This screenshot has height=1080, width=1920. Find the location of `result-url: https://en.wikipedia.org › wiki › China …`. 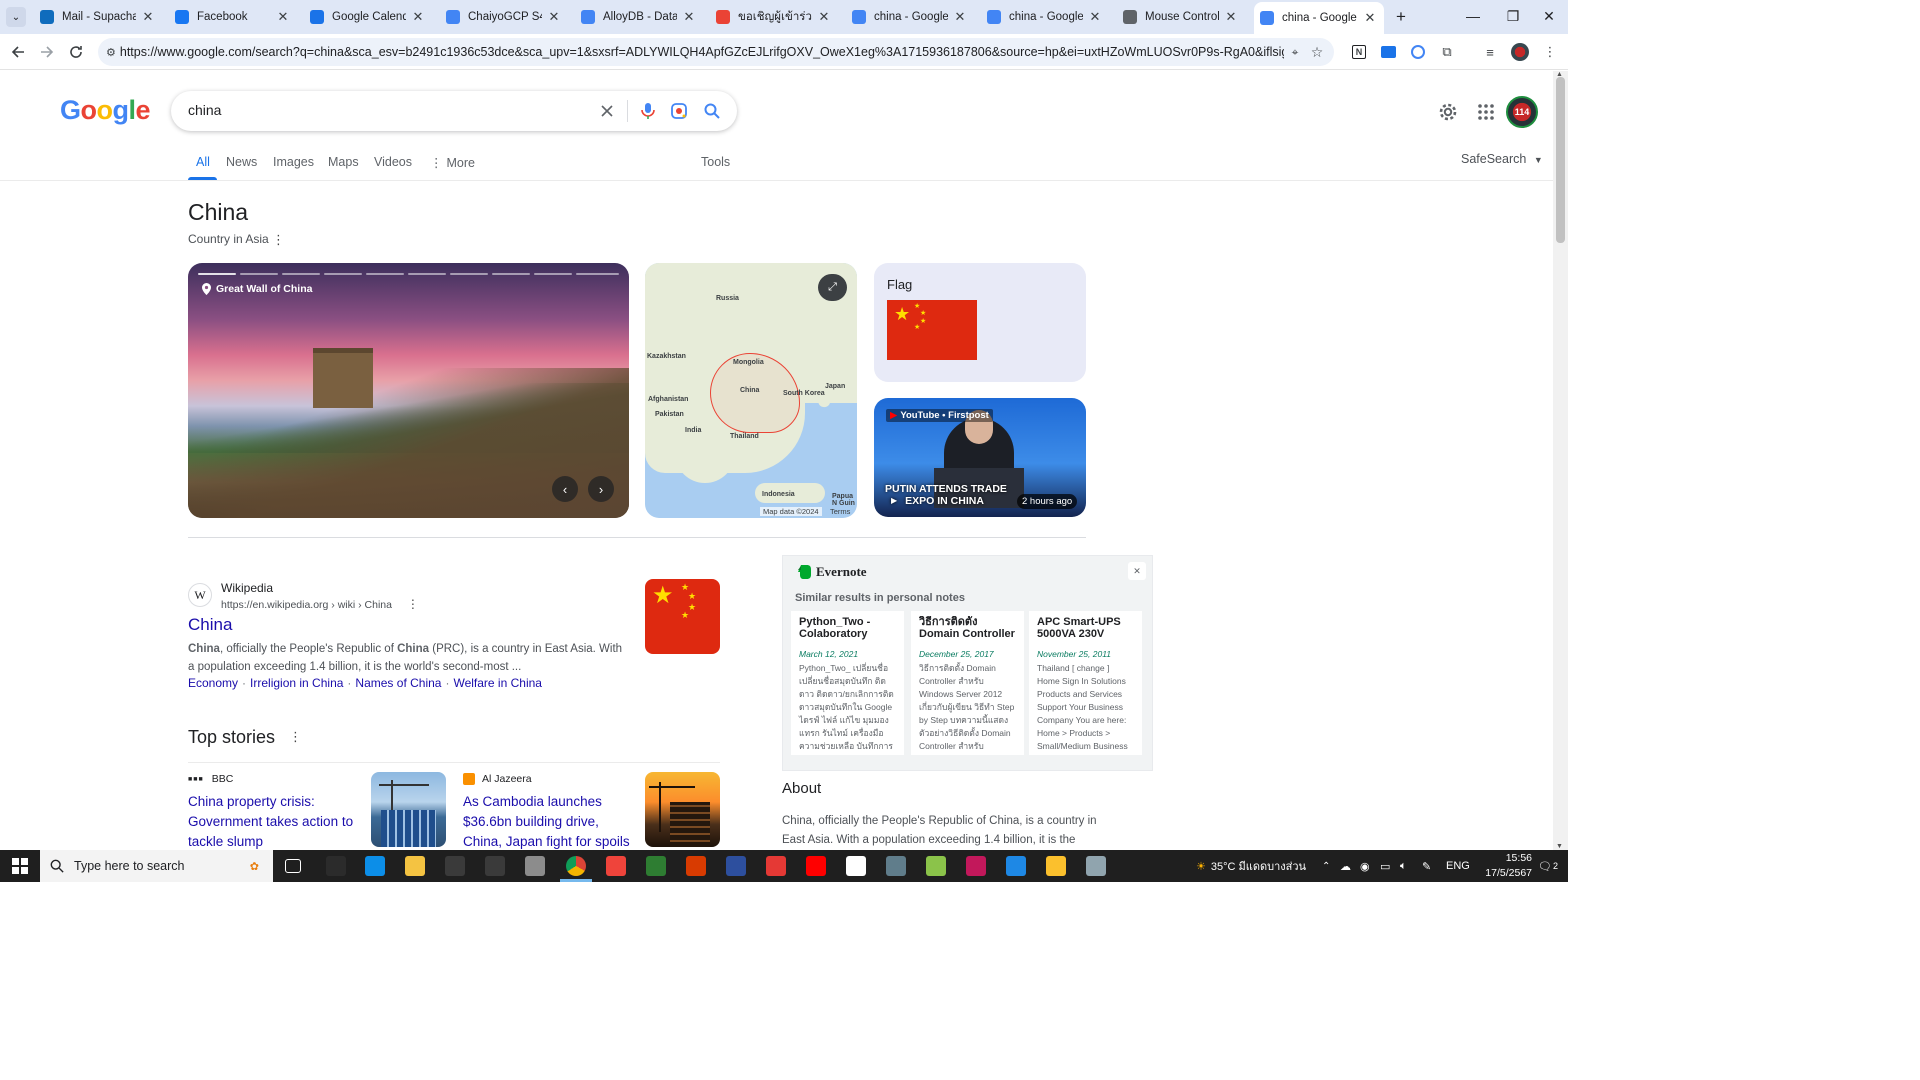

result-url: https://en.wikipedia.org › wiki › China … is located at coordinates (320, 604).